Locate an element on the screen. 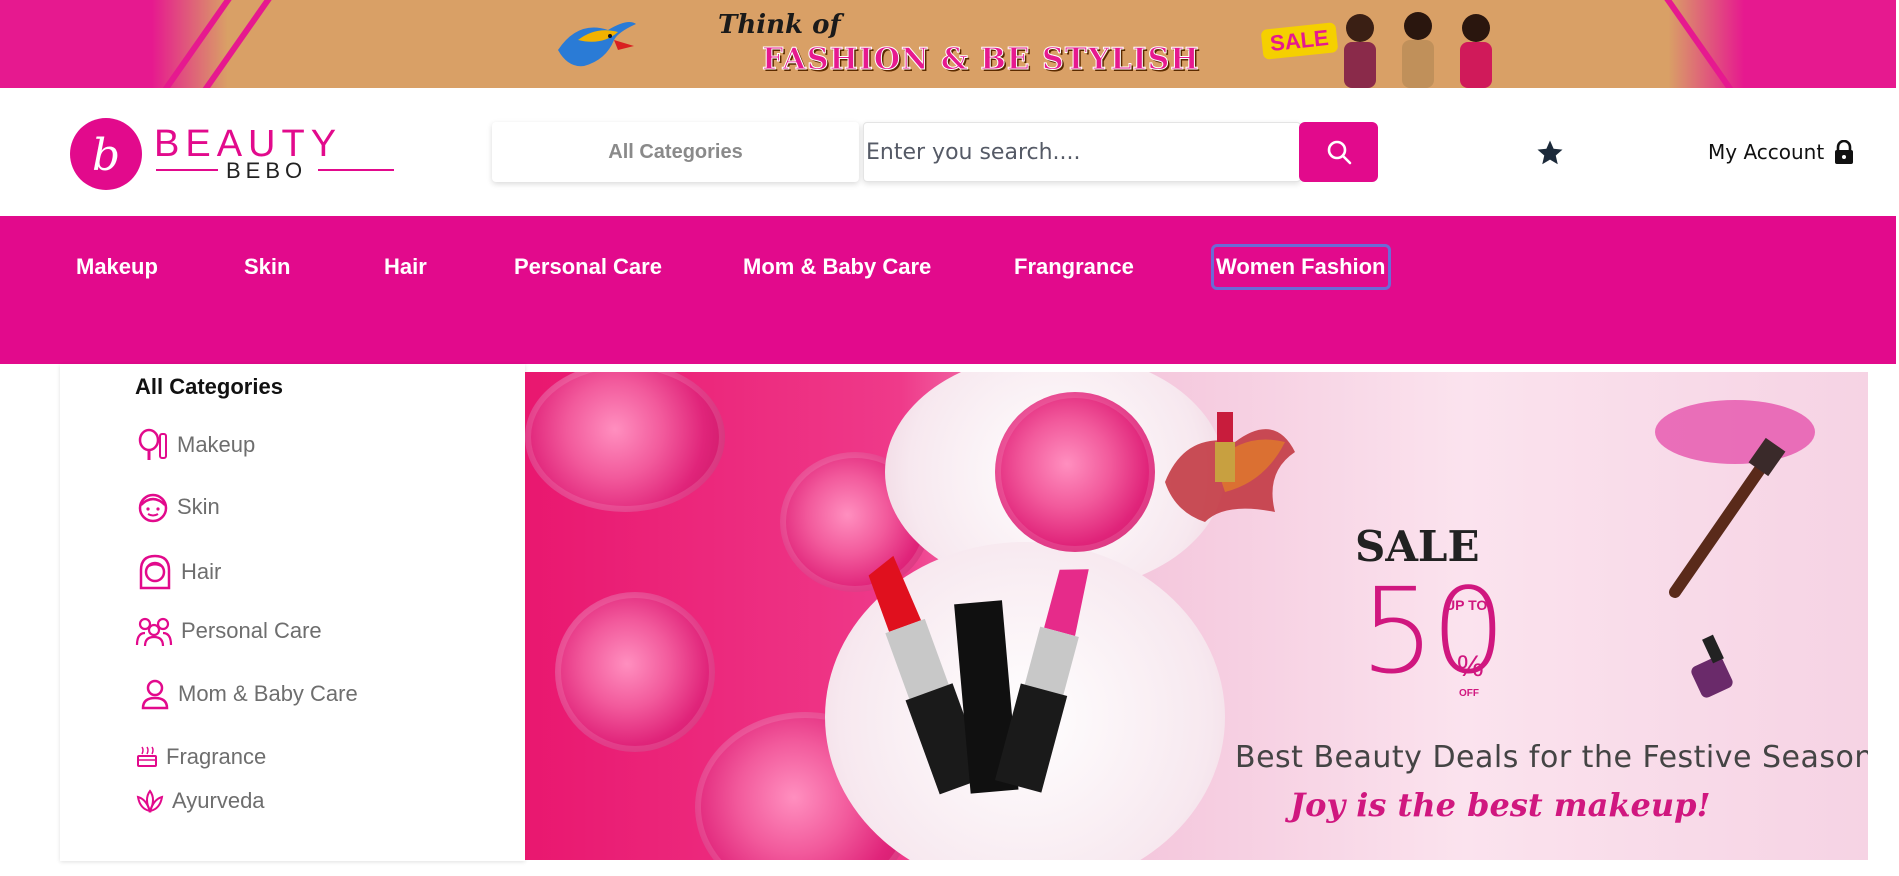 The image size is (1899, 876). search-input is located at coordinates (1082, 152).